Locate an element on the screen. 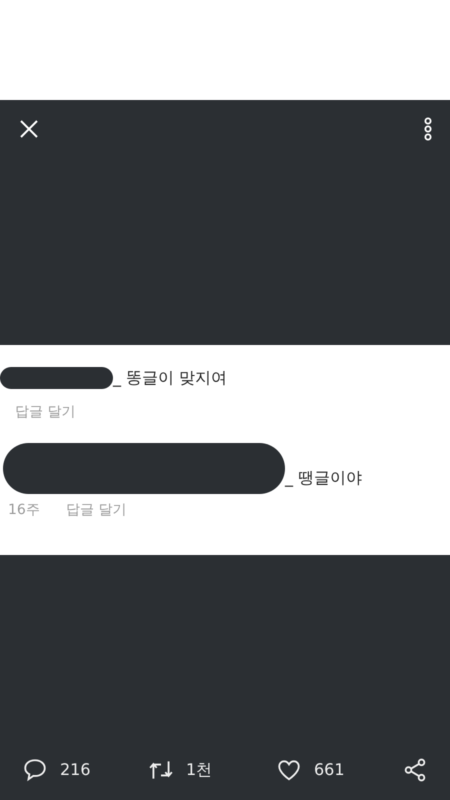 Image resolution: width=450 pixels, height=800 pixels. comment-icon is located at coordinates (35, 770).